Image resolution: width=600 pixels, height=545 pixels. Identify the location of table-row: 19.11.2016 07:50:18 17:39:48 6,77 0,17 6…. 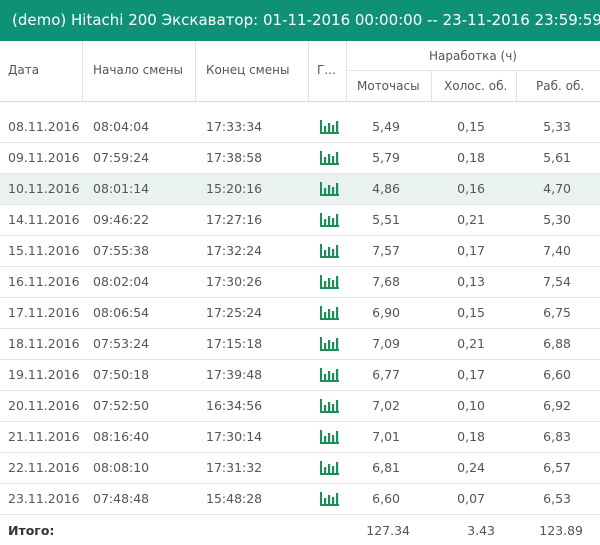
(300, 375).